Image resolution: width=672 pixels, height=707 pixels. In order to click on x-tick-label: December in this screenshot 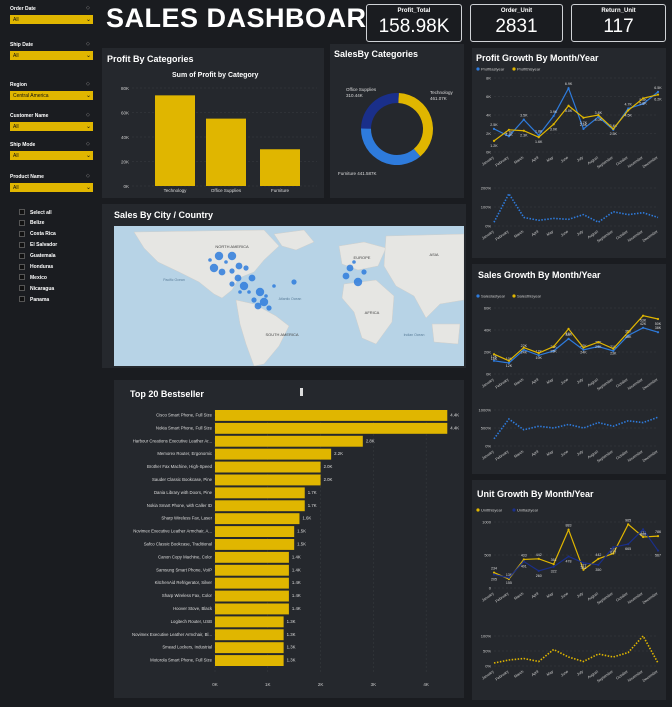, I will do `click(650, 456)`.